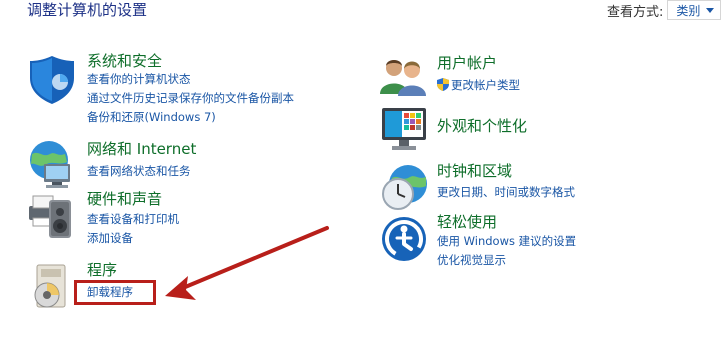  Describe the element at coordinates (443, 84) in the screenshot. I see `uac-shield-icon` at that location.